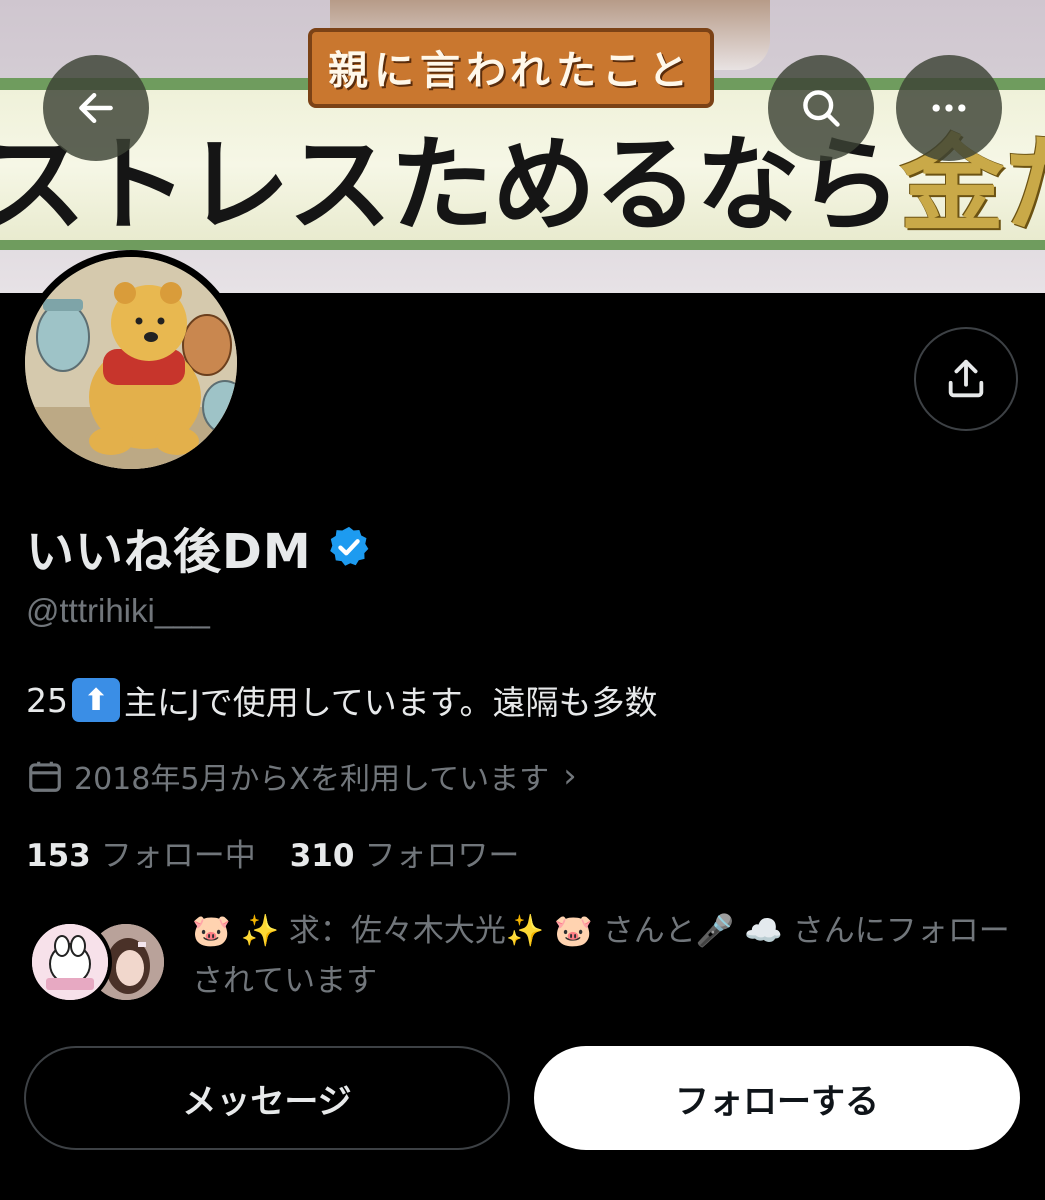 This screenshot has height=1200, width=1045. Describe the element at coordinates (267, 1098) in the screenshot. I see `message-button: メッセージ` at that location.